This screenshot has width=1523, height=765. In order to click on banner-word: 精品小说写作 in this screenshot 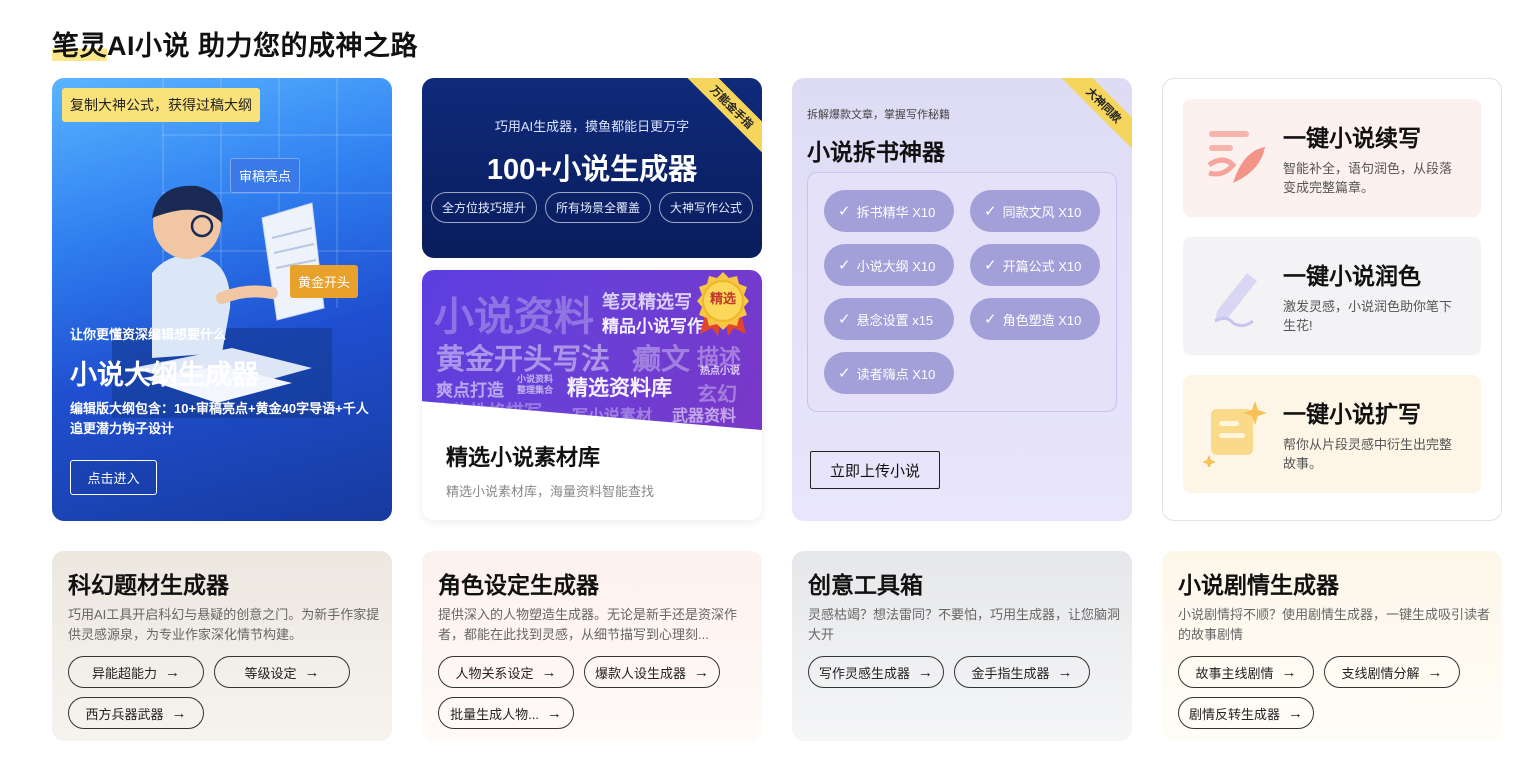, I will do `click(653, 326)`.